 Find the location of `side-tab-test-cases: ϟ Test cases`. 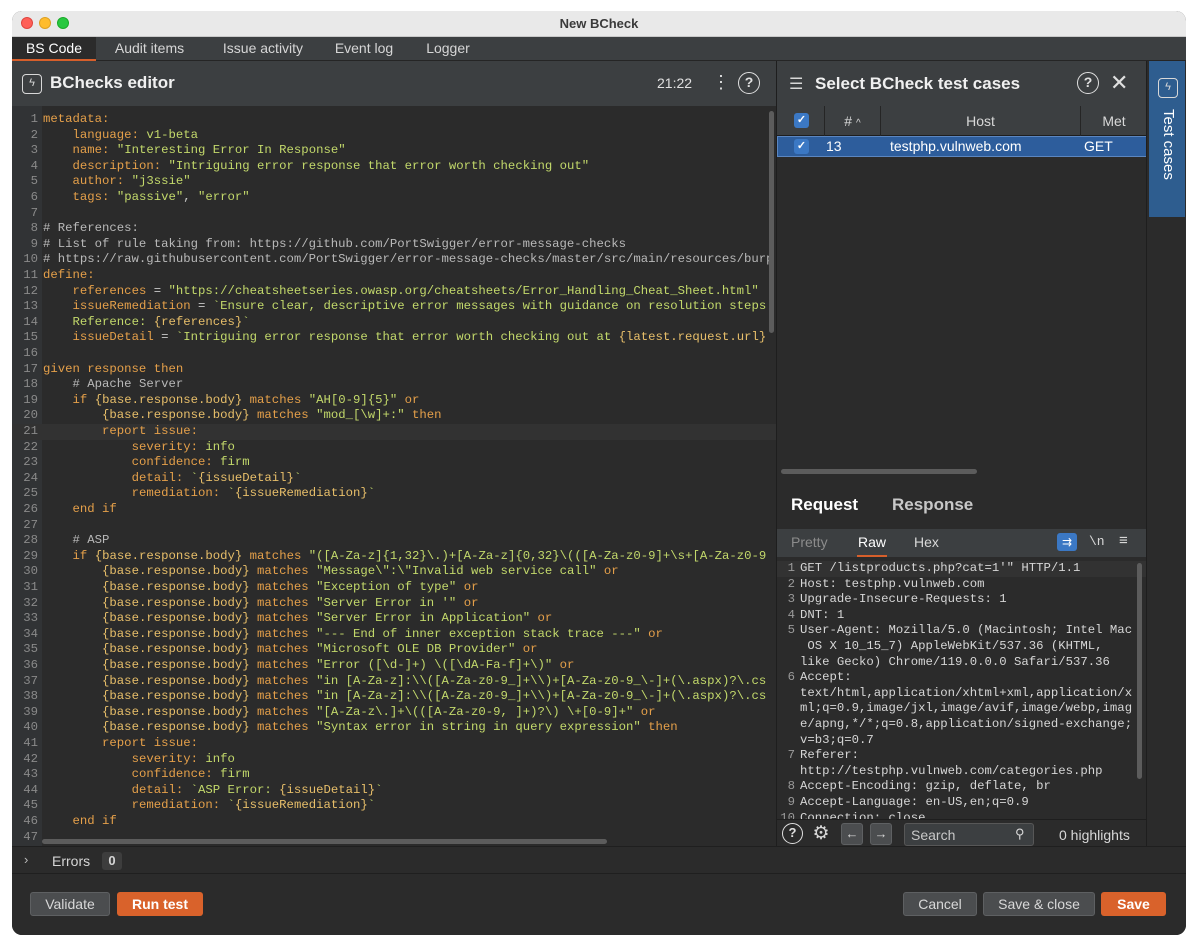

side-tab-test-cases: ϟ Test cases is located at coordinates (1167, 139).